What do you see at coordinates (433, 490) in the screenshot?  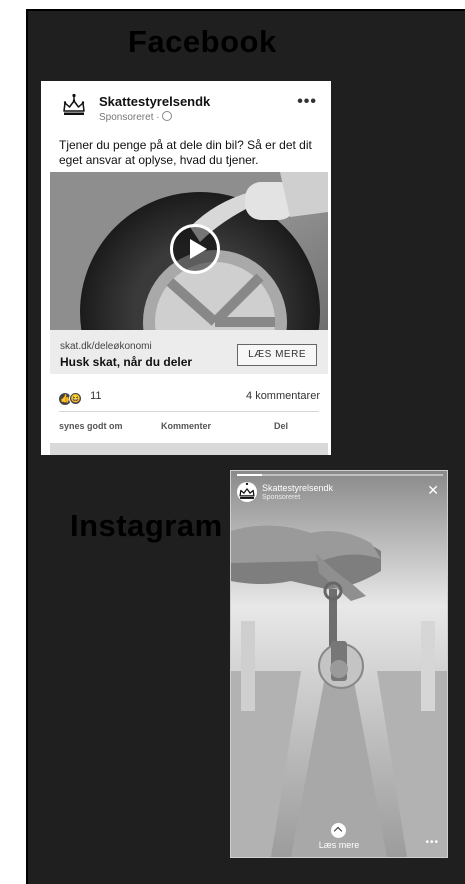 I see `close-icon: ✕` at bounding box center [433, 490].